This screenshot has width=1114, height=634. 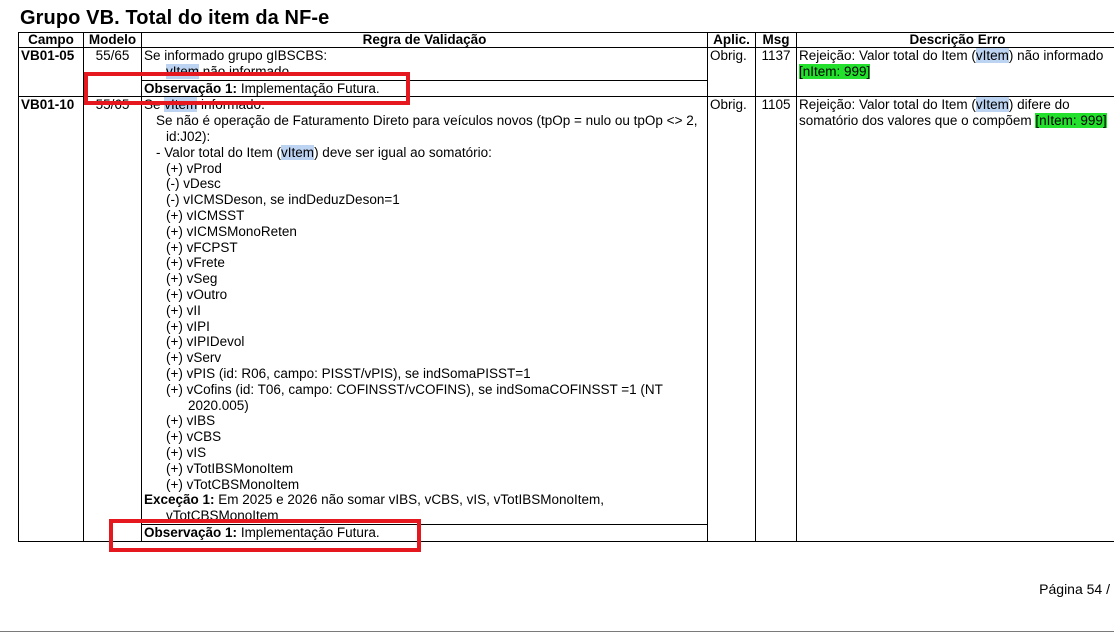 I want to click on exc-label: Exceção 1:, so click(x=179, y=500).